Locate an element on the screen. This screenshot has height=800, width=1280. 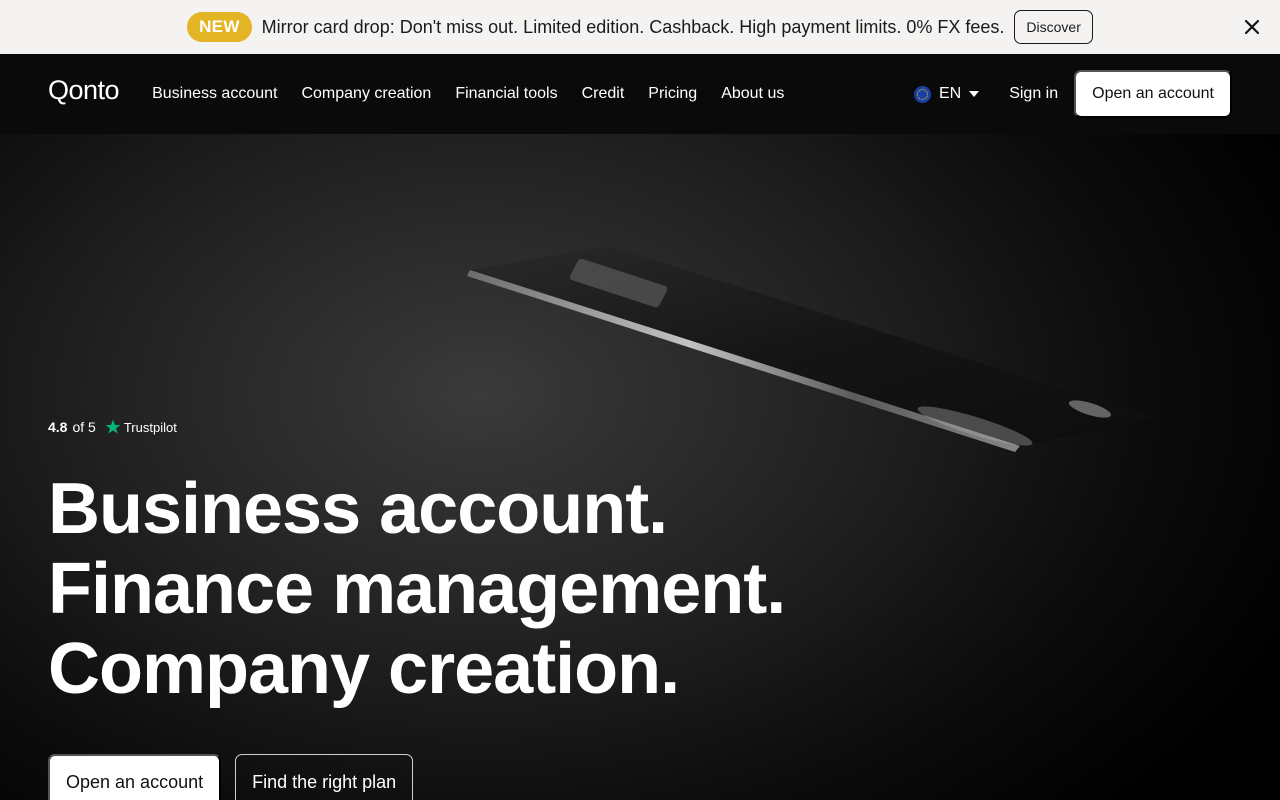
close-banner-button is located at coordinates (1252, 27).